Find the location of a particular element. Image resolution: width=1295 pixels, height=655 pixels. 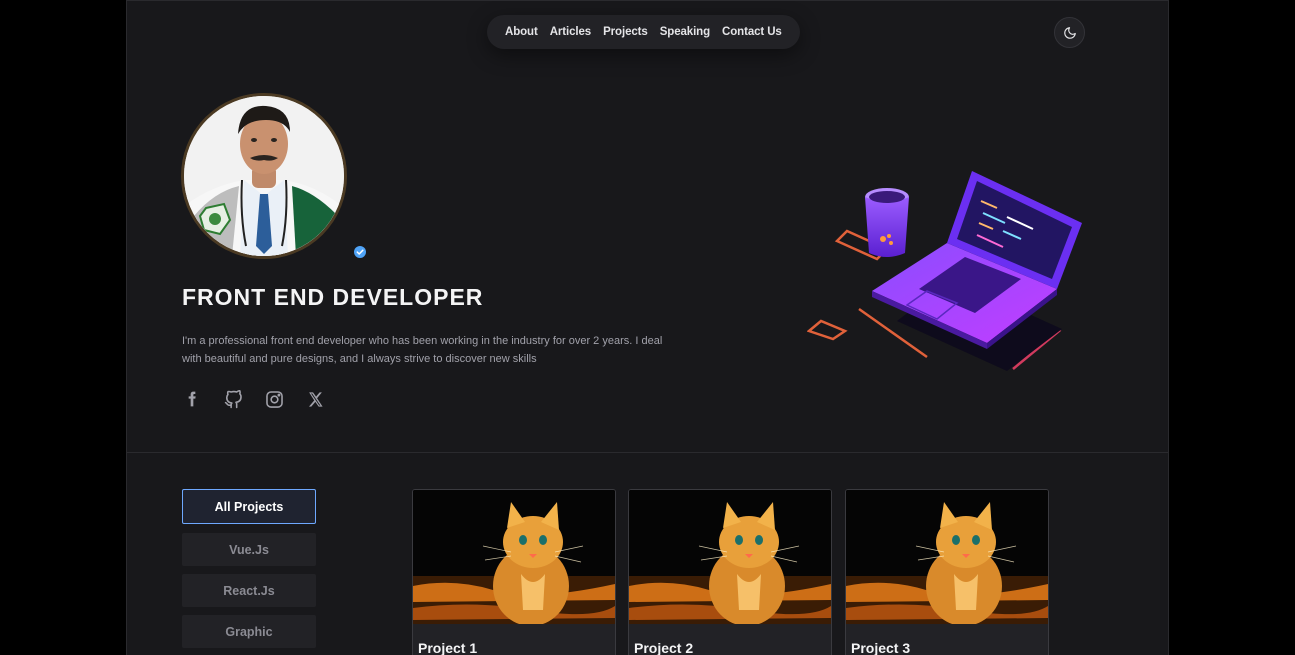

profile-photo is located at coordinates (264, 176).